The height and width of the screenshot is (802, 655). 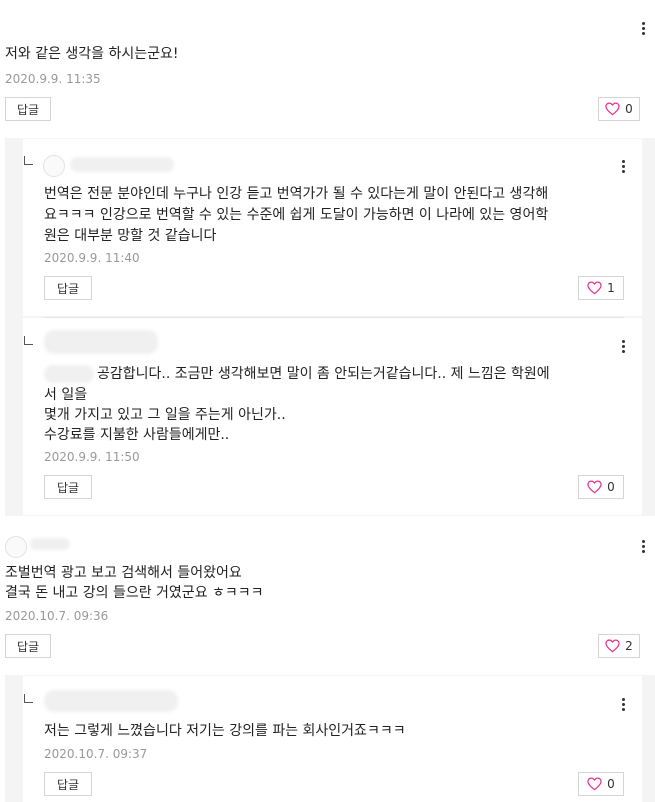 I want to click on comment-date: 2020.9.9. 11:35, so click(x=53, y=79).